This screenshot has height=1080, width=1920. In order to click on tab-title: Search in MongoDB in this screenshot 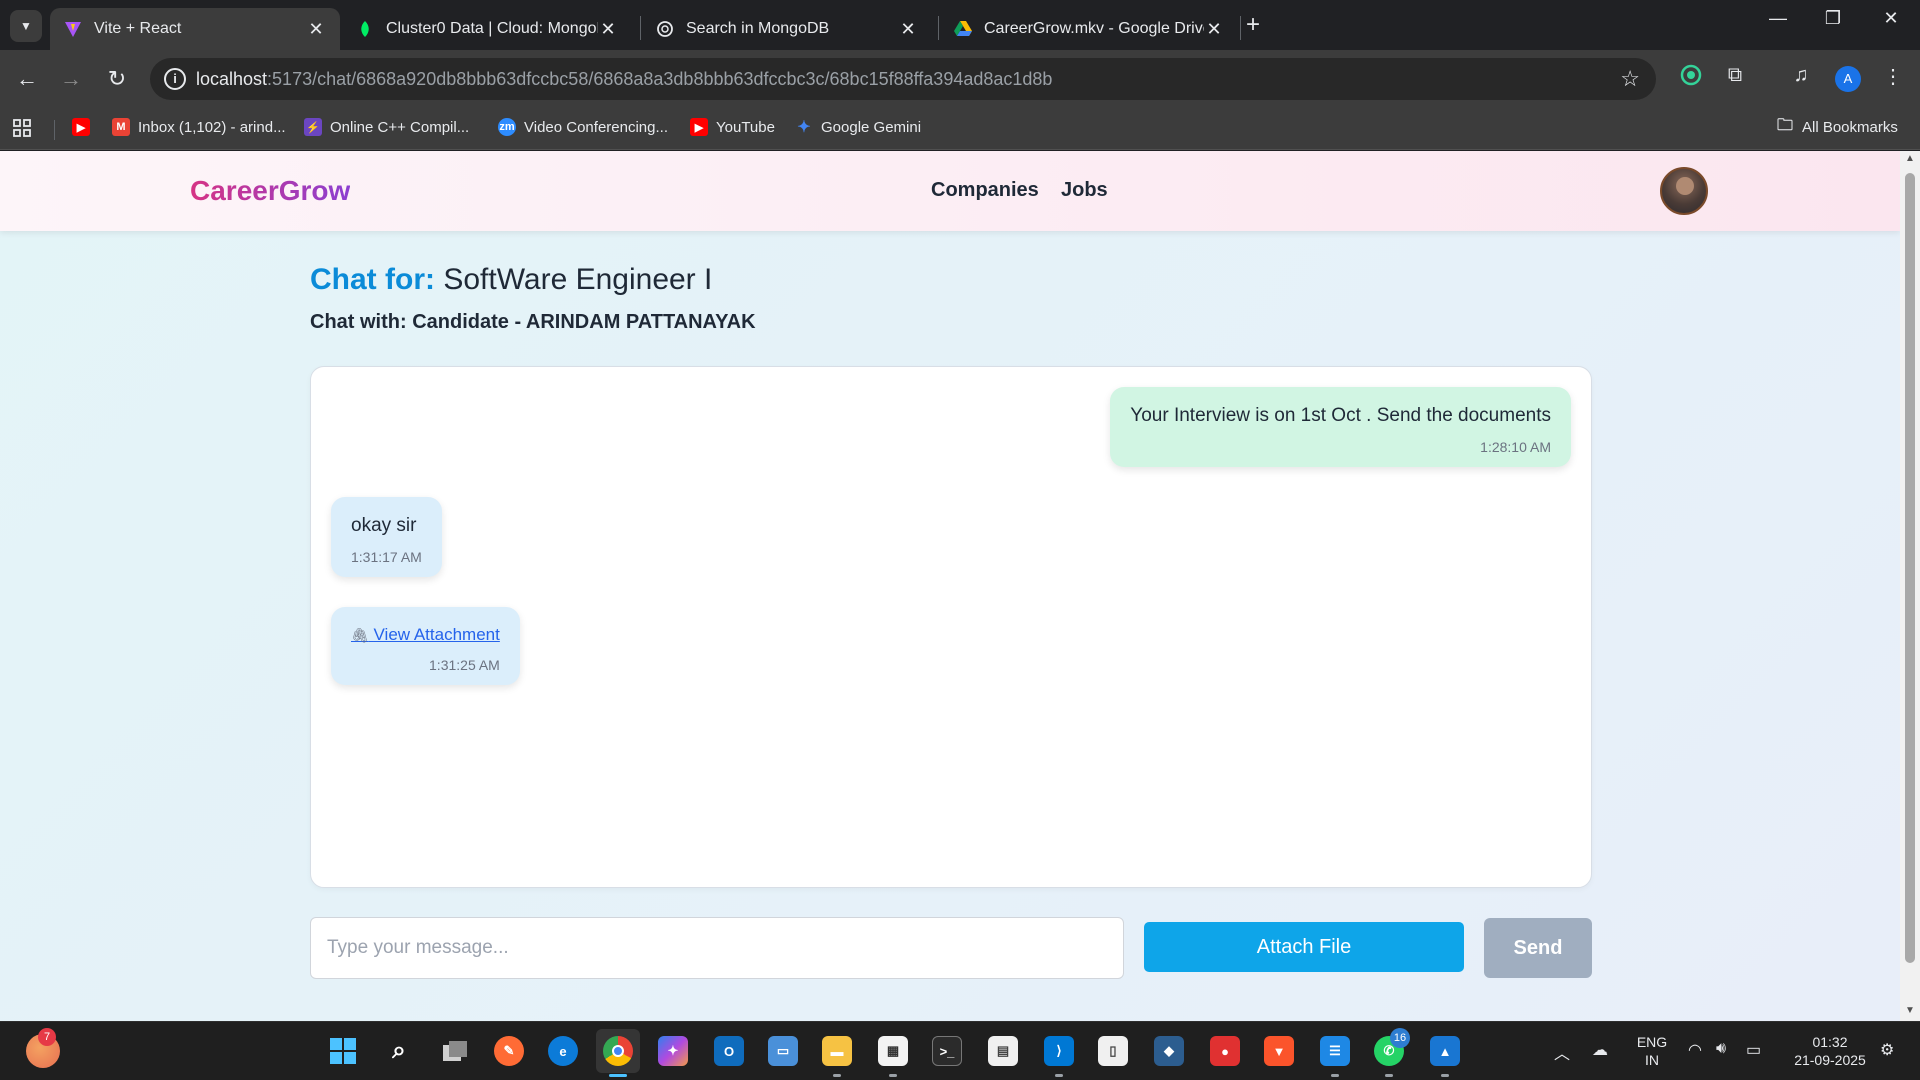, I will do `click(758, 28)`.